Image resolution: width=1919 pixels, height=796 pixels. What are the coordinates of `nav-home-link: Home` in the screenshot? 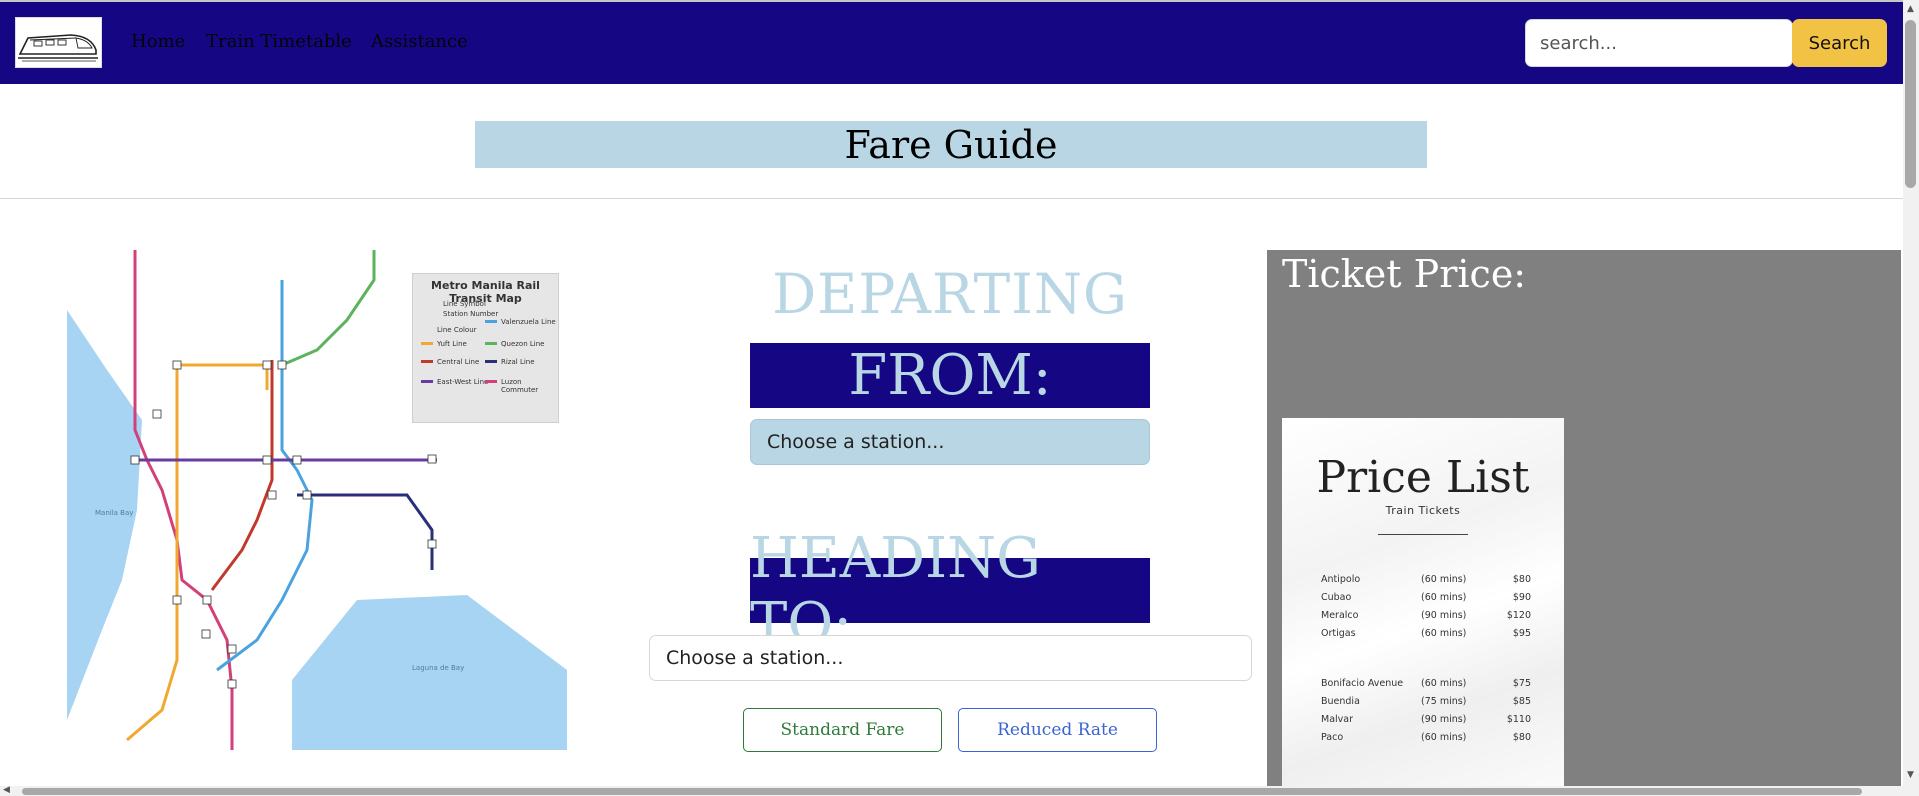 It's located at (158, 41).